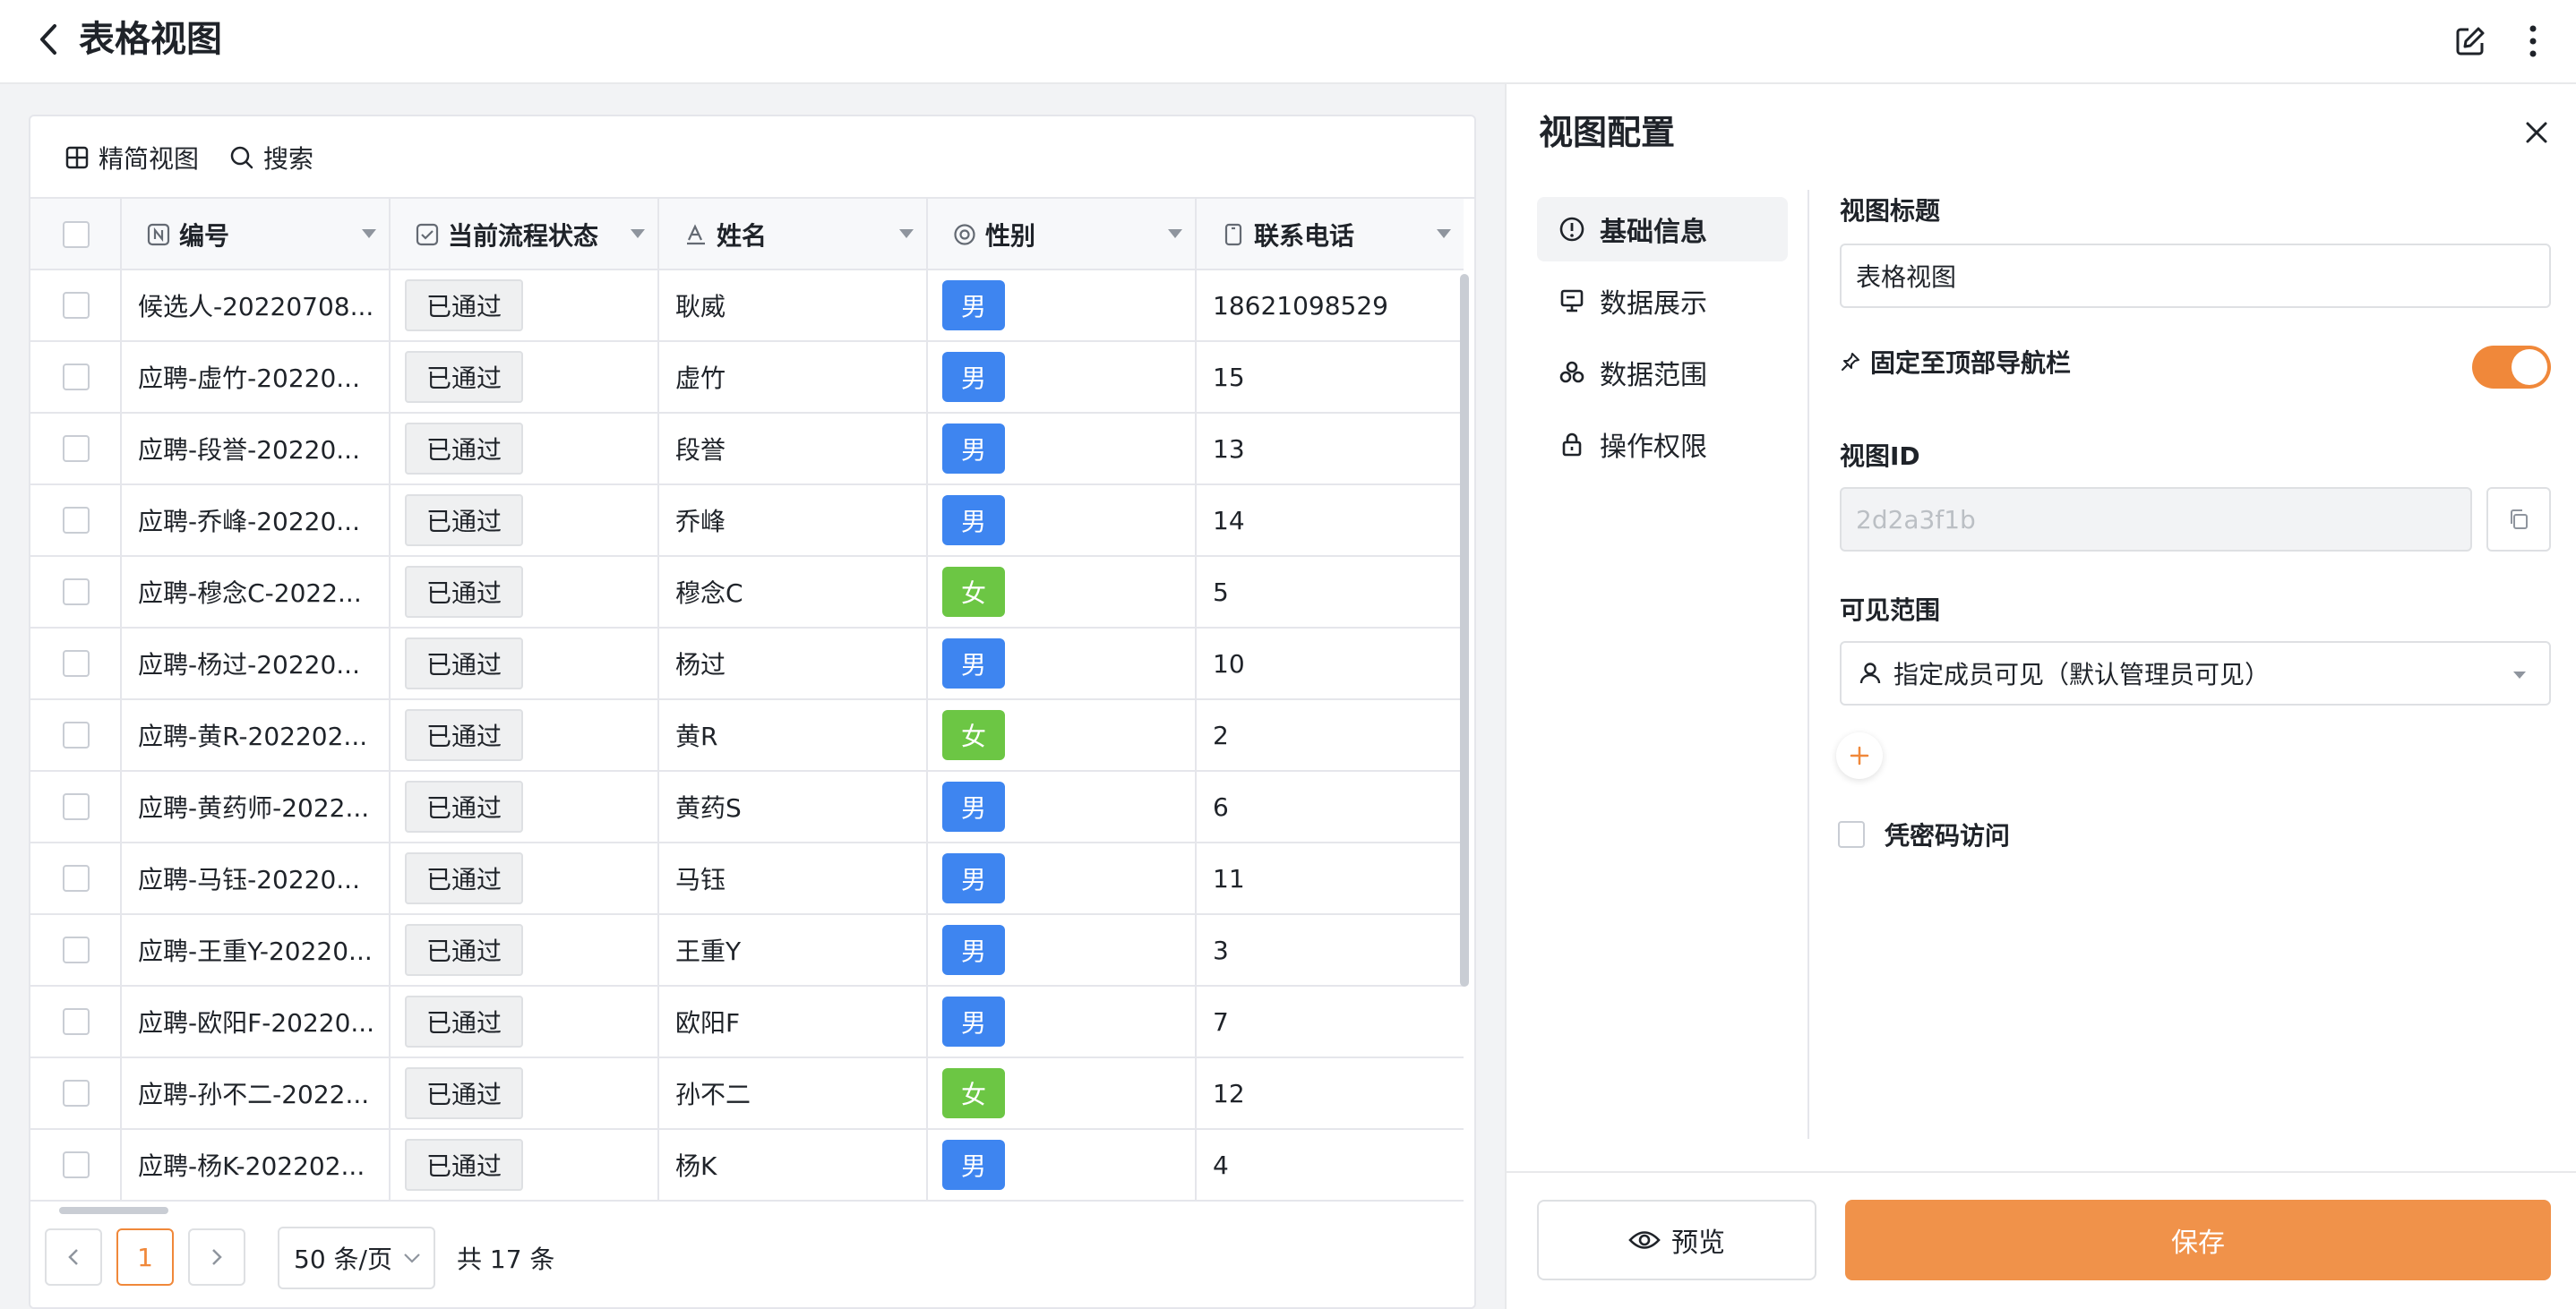 The height and width of the screenshot is (1309, 2576). I want to click on table-row: 应聘-孙不二-2022... 已通过 孙不二 女 12, so click(747, 1094).